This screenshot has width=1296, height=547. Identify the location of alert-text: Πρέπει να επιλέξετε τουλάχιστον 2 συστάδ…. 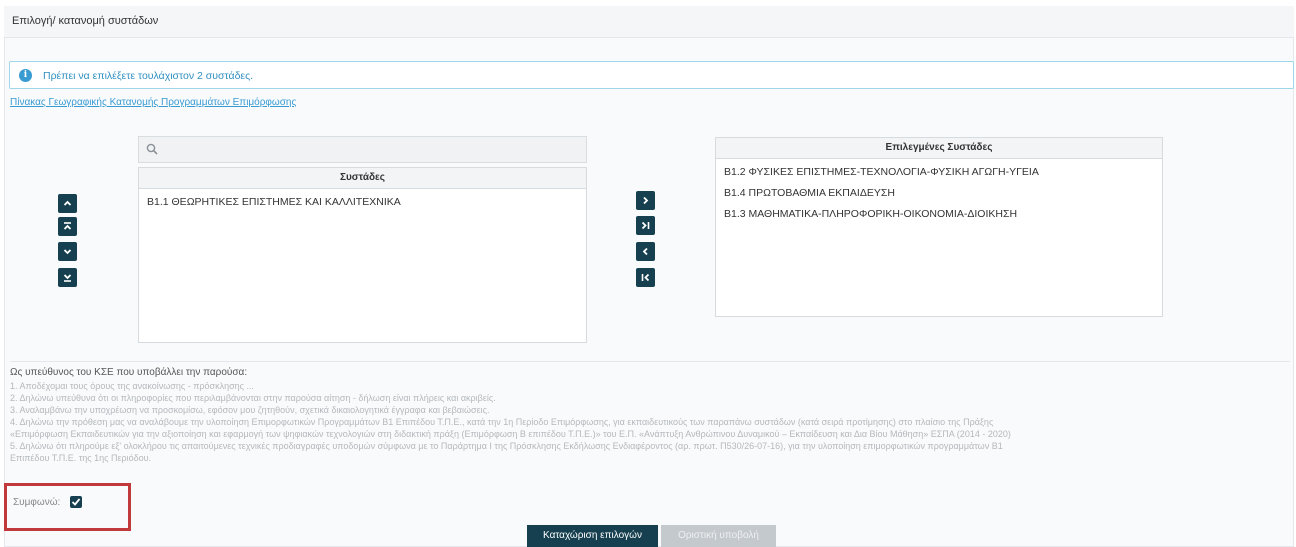
(148, 76).